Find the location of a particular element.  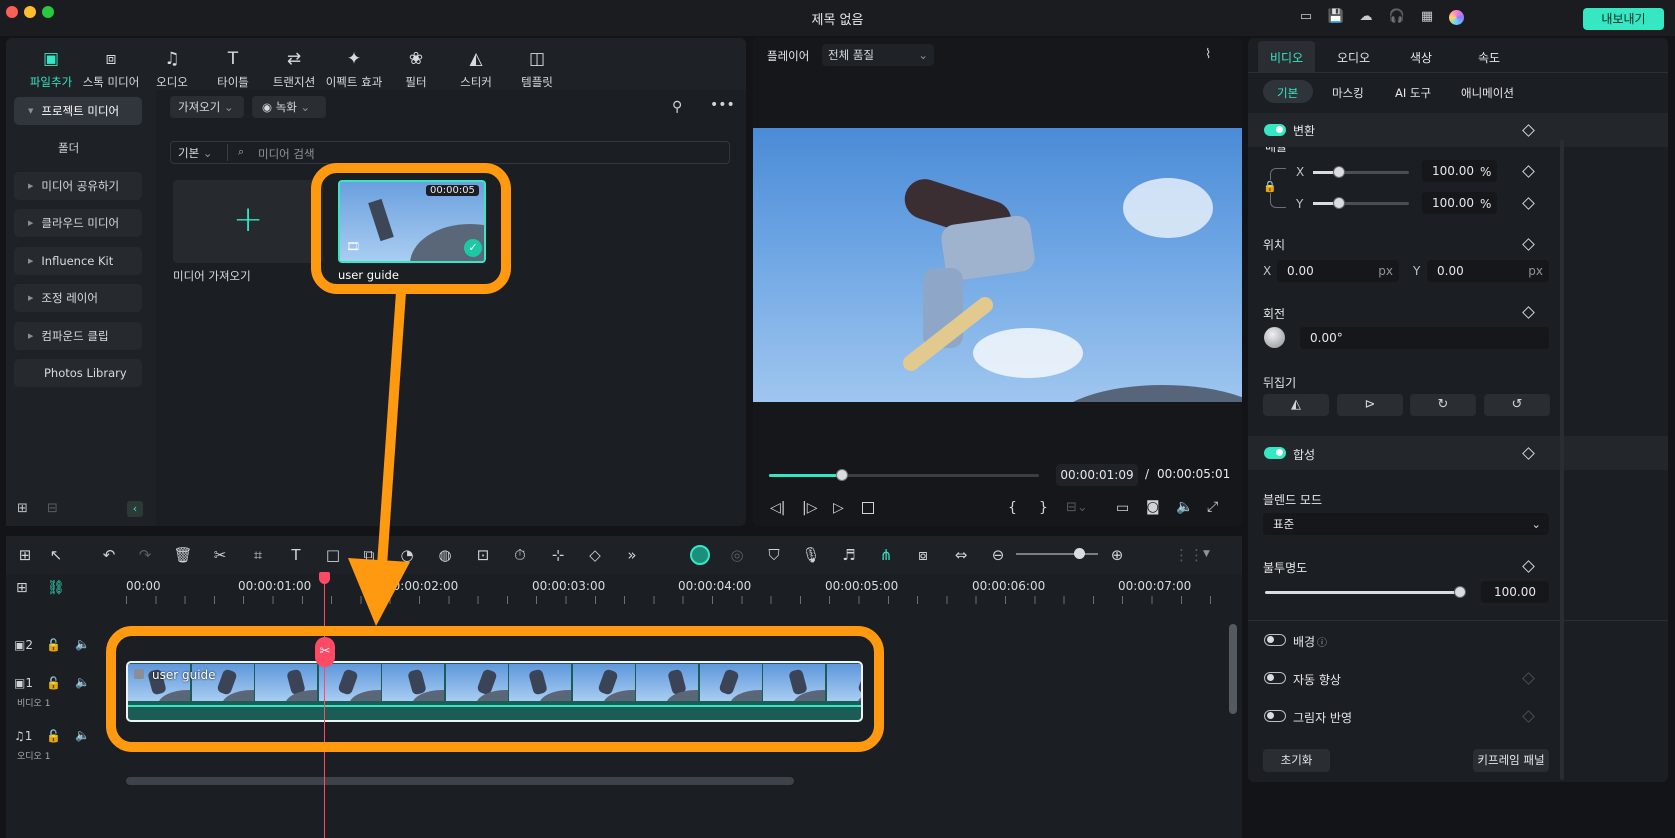

sidebar-item-shared-media: ▶ 미디어 공유하기 is located at coordinates (78, 186).